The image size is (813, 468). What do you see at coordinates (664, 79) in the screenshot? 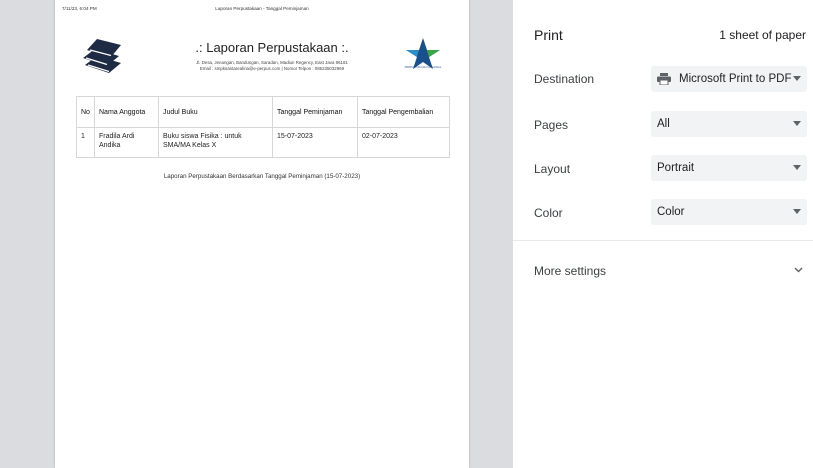
I see `printer-icon` at bounding box center [664, 79].